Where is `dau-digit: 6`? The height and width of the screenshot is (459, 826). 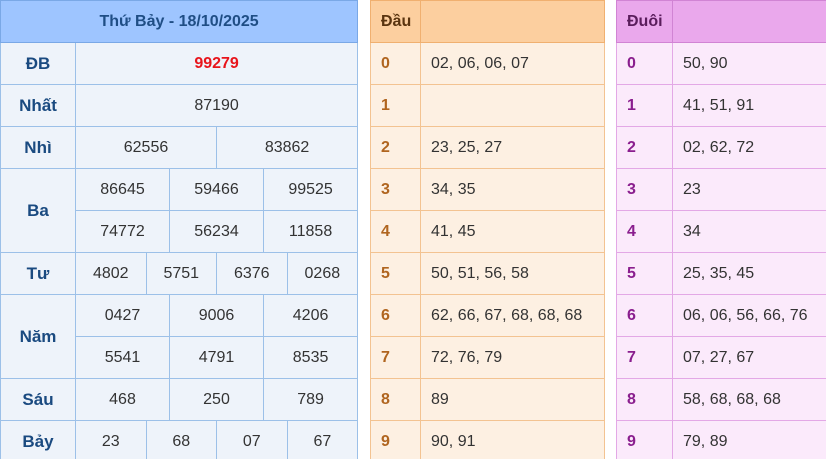
dau-digit: 6 is located at coordinates (395, 315).